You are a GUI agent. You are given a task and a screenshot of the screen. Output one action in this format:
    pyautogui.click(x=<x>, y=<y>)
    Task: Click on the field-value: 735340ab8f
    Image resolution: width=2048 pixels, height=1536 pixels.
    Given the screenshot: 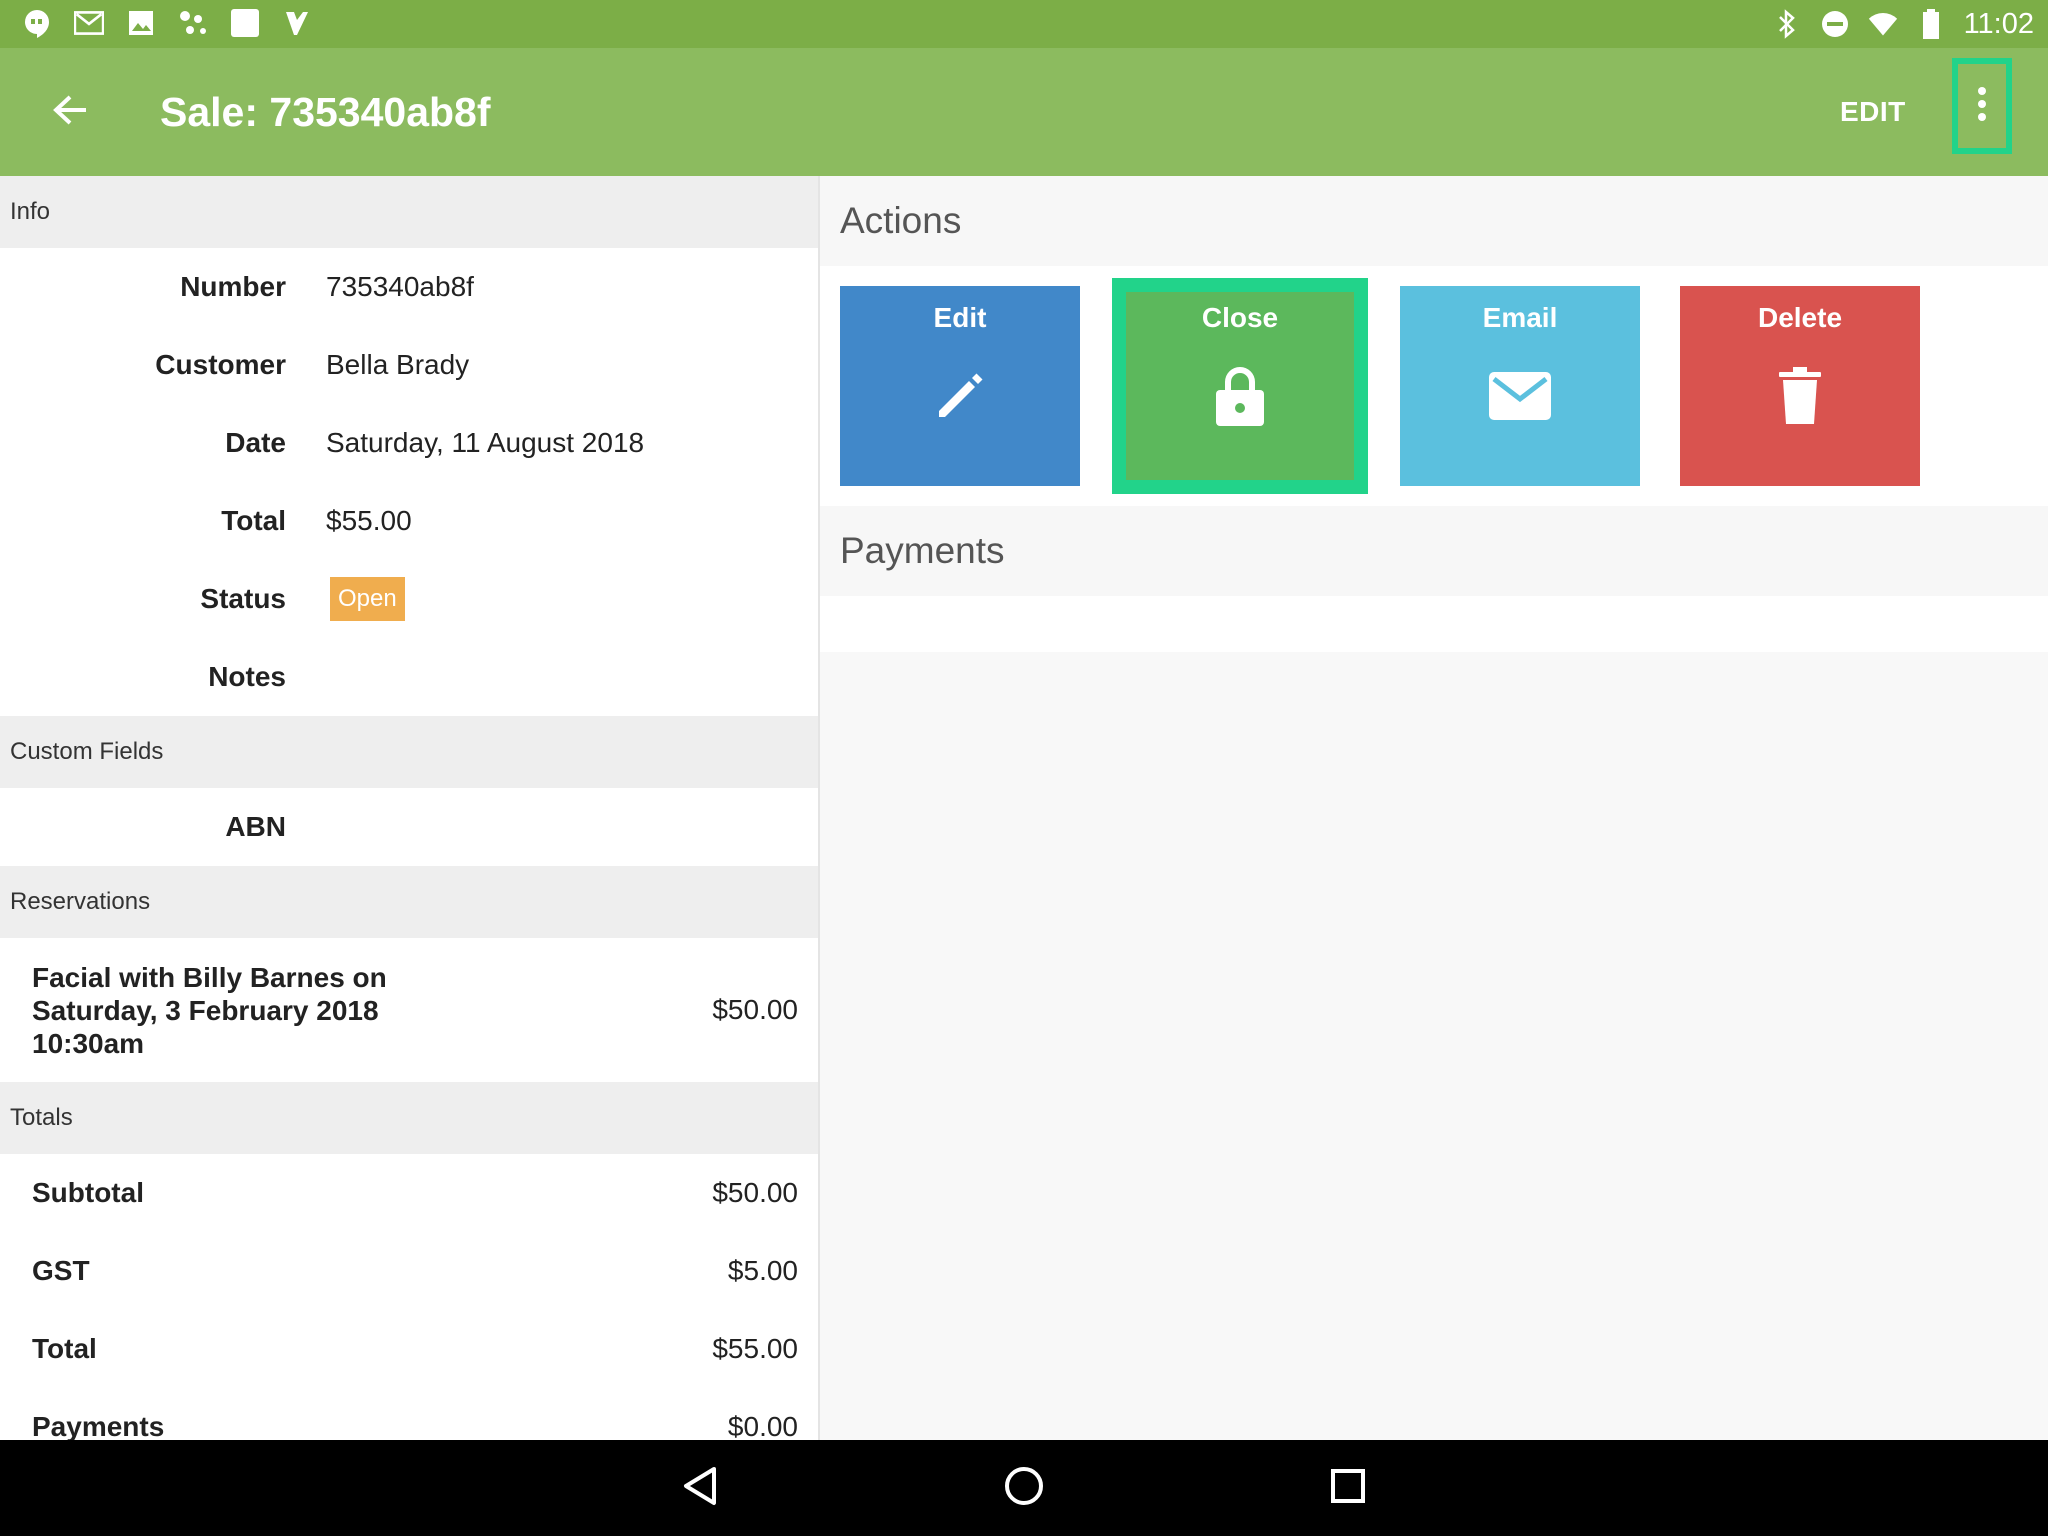 What is the action you would take?
    pyautogui.click(x=400, y=286)
    